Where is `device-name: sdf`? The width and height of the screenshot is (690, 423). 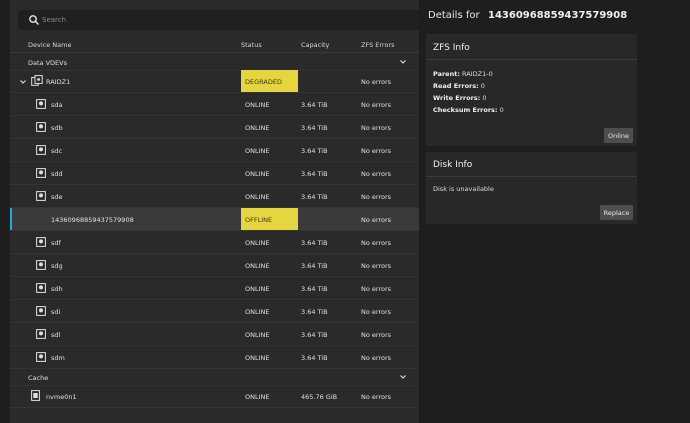 device-name: sdf is located at coordinates (56, 243).